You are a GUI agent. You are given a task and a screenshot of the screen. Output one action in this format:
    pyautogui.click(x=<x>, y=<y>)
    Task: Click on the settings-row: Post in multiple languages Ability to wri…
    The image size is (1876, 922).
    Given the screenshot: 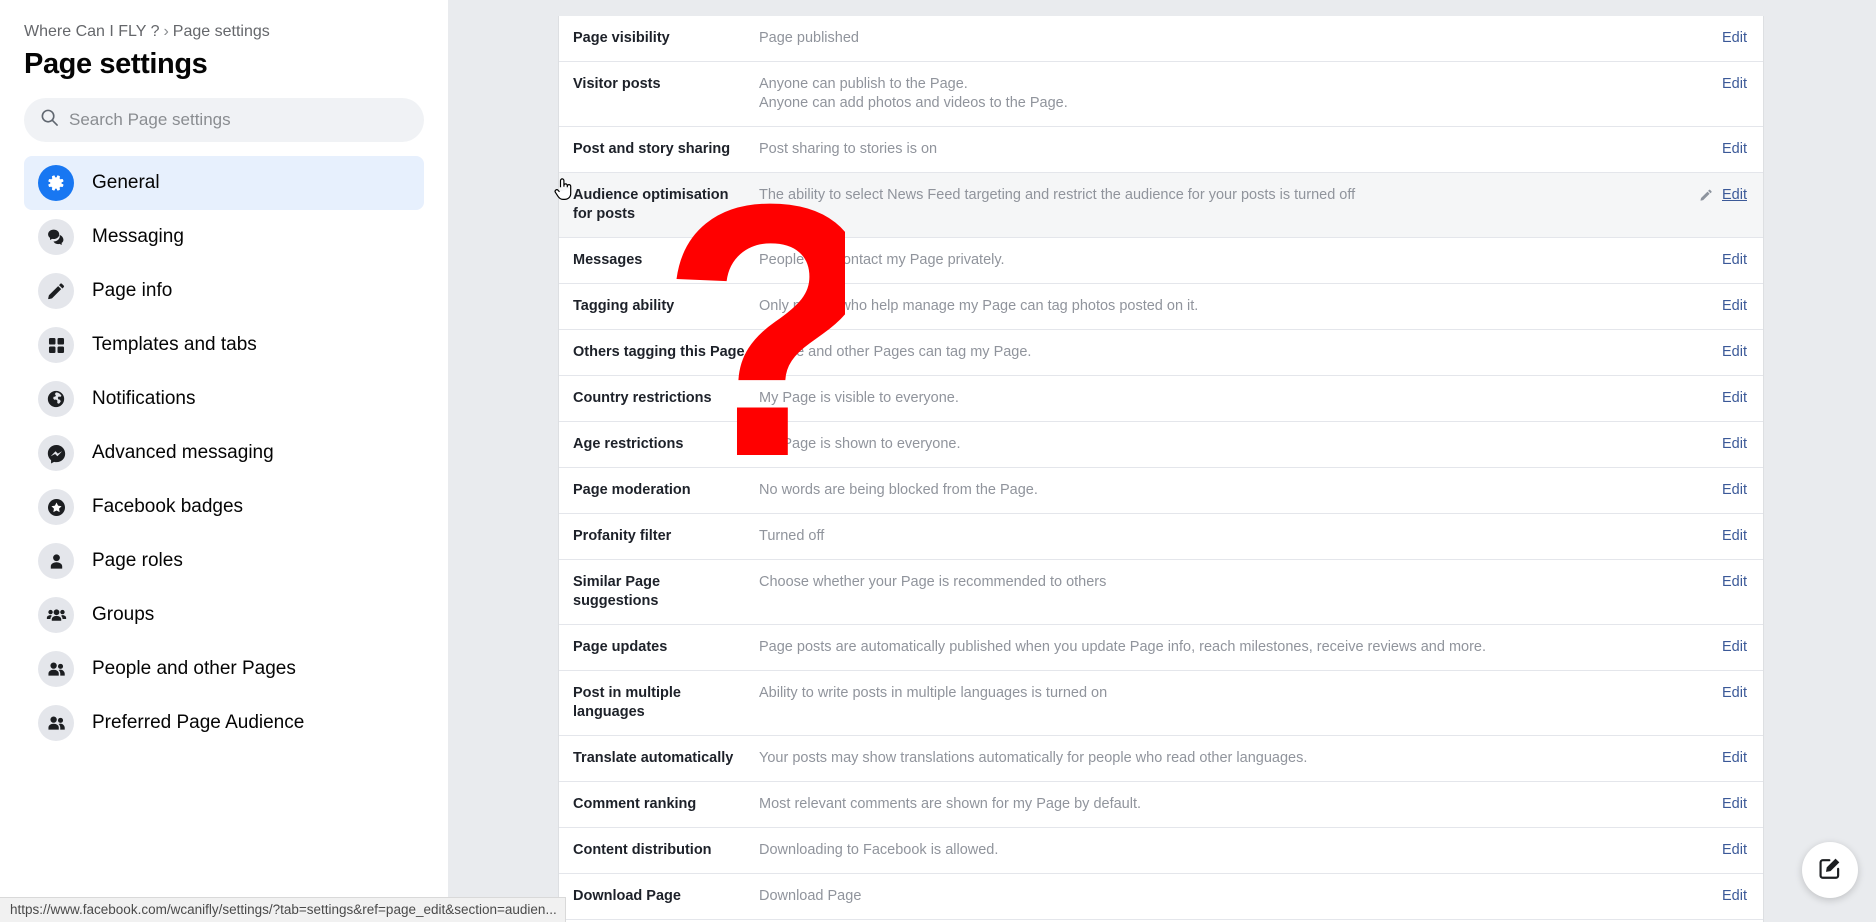 What is the action you would take?
    pyautogui.click(x=1161, y=703)
    